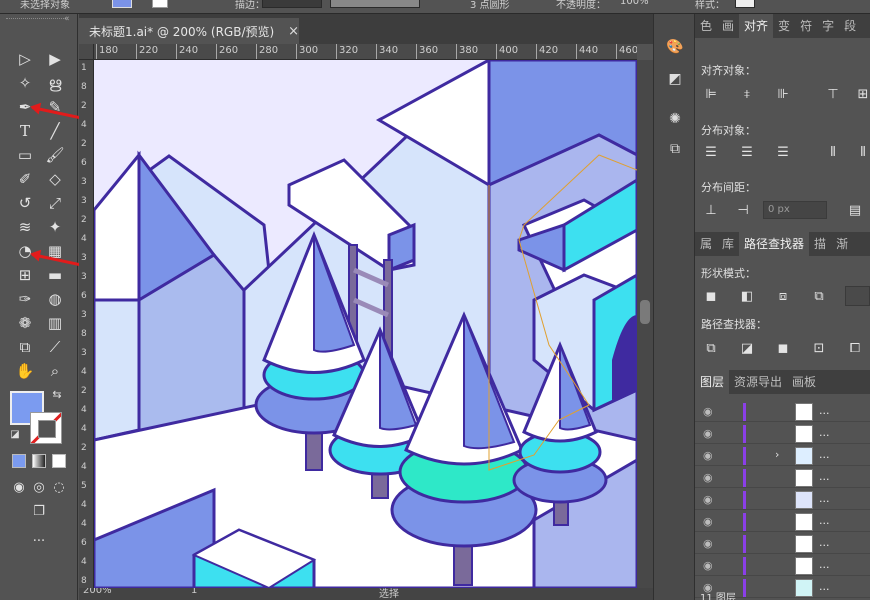 This screenshot has height=600, width=870. Describe the element at coordinates (25, 227) in the screenshot. I see `width-tool-icon: ≋` at that location.